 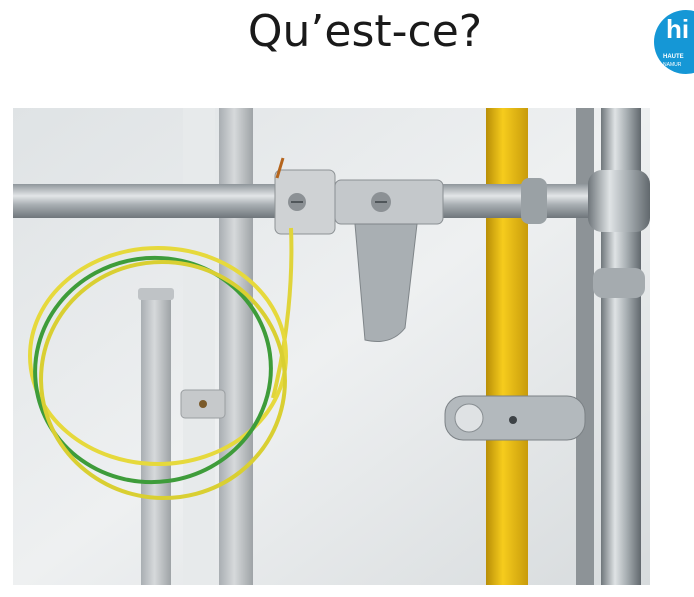 What do you see at coordinates (515, 418) in the screenshot?
I see `pipe-clamp` at bounding box center [515, 418].